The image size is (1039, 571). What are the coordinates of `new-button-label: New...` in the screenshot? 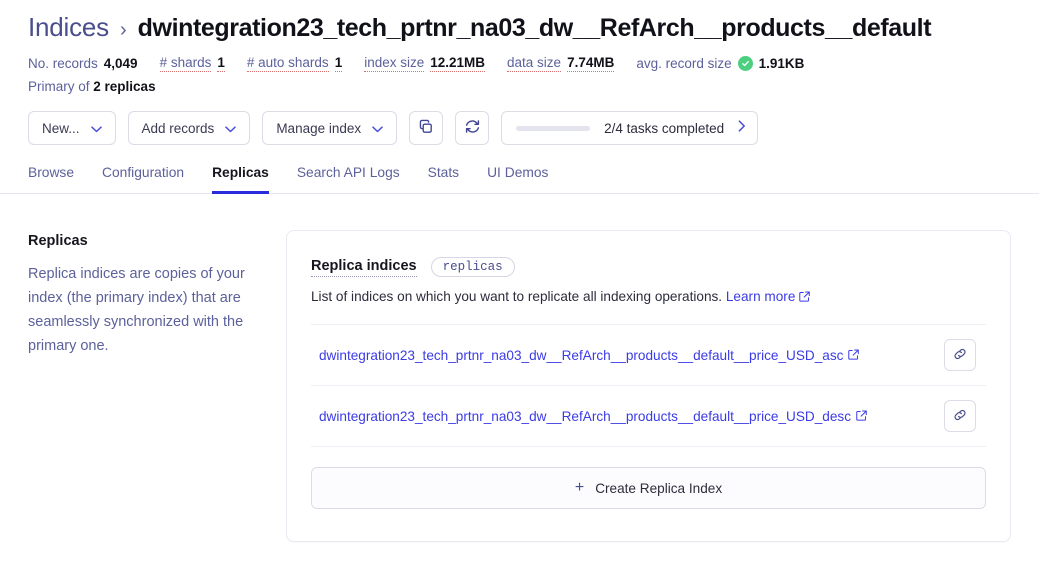 It's located at (61, 128).